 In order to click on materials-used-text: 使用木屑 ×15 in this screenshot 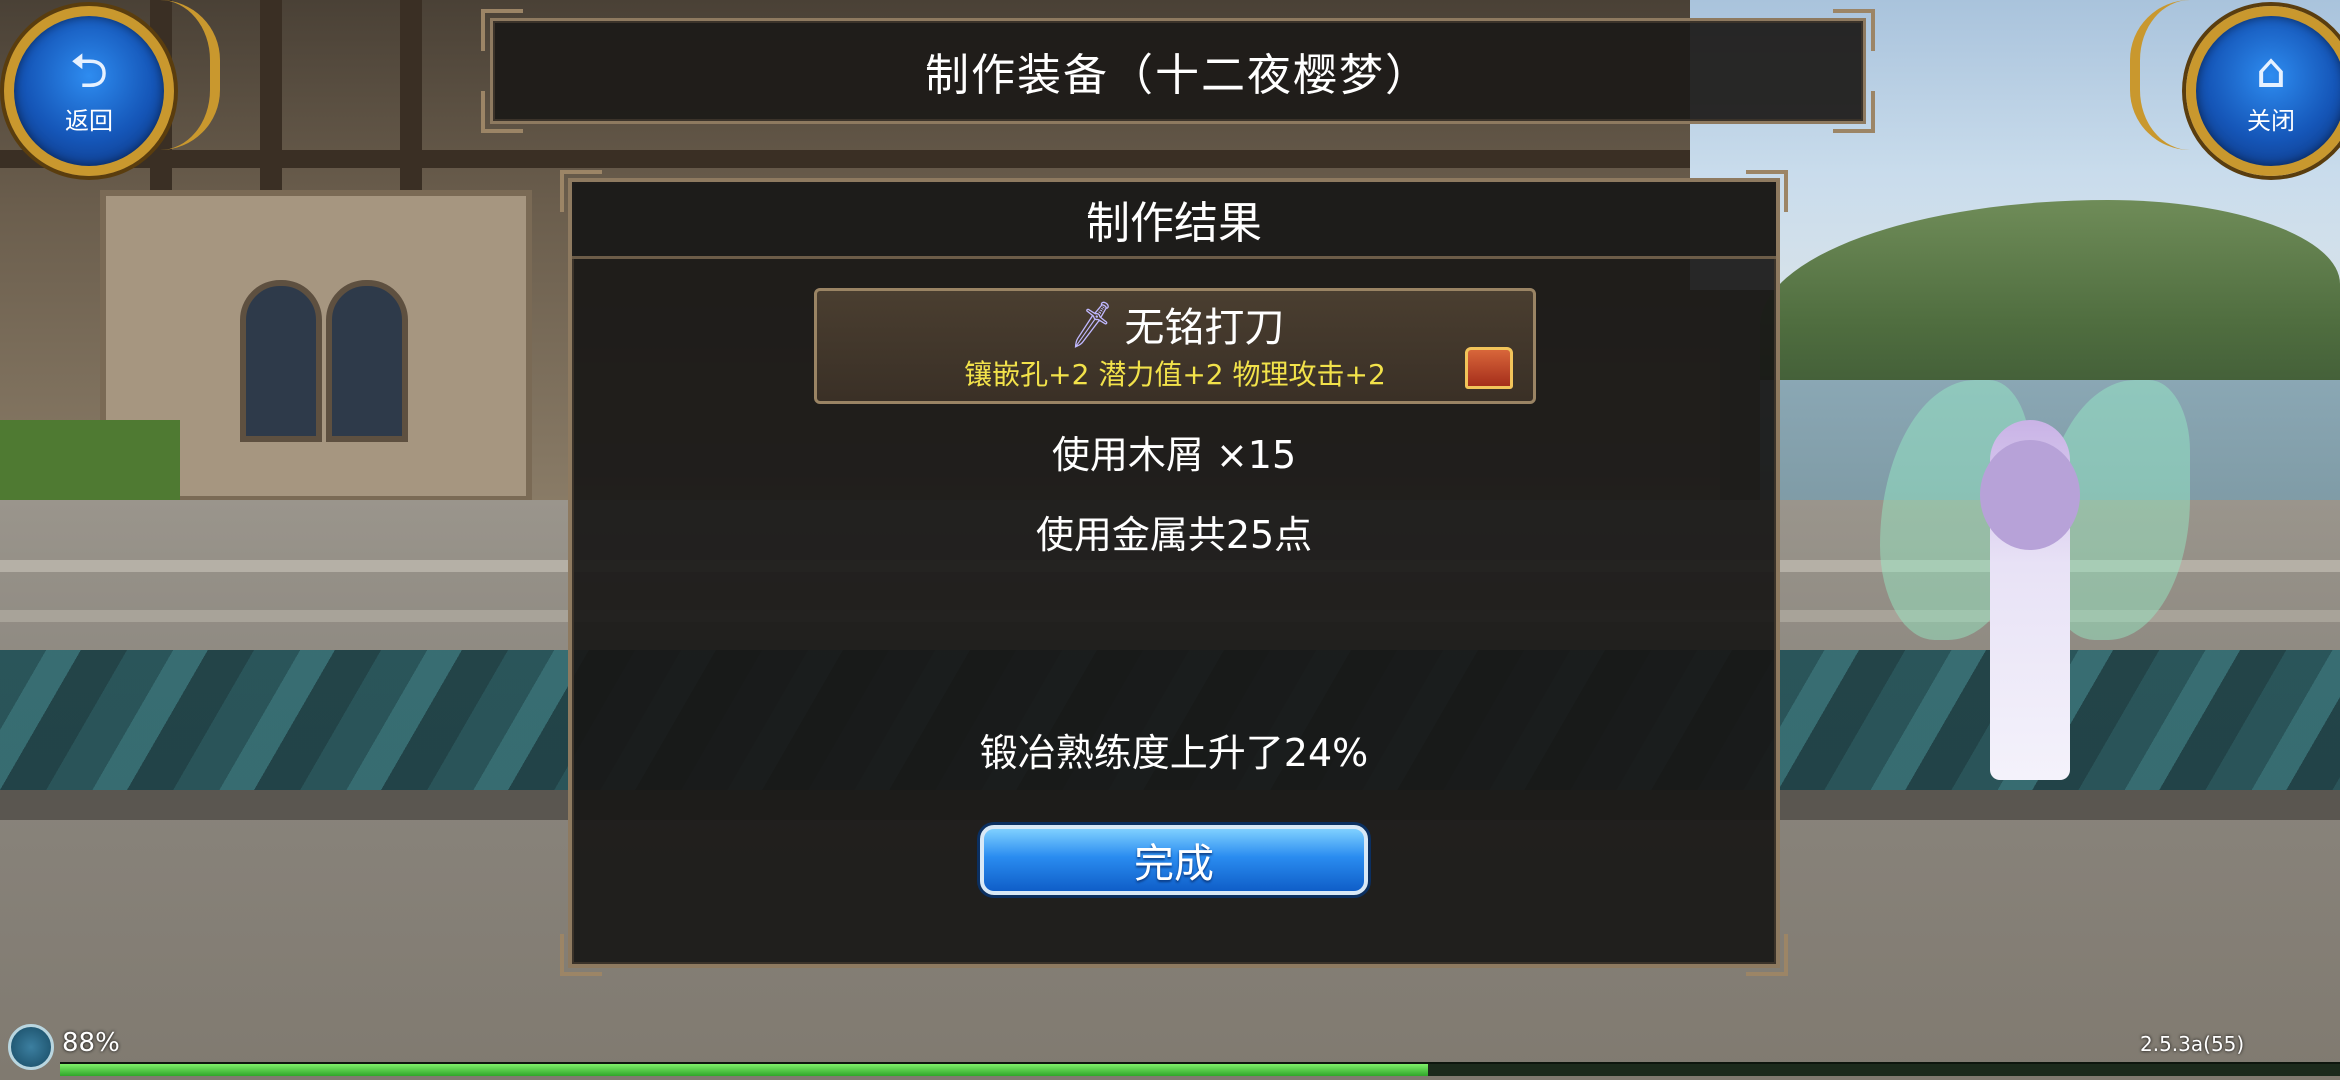, I will do `click(1174, 455)`.